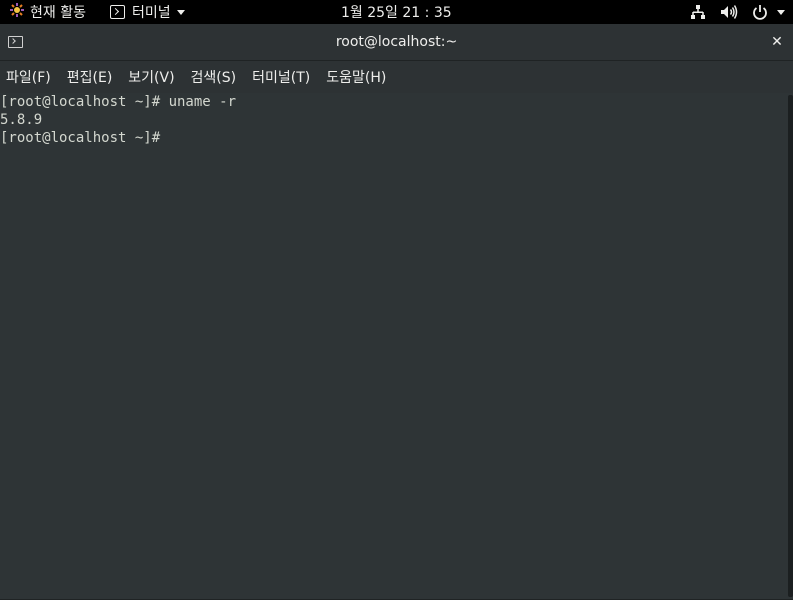 This screenshot has height=600, width=793. I want to click on terminal-scrollbar, so click(790, 346).